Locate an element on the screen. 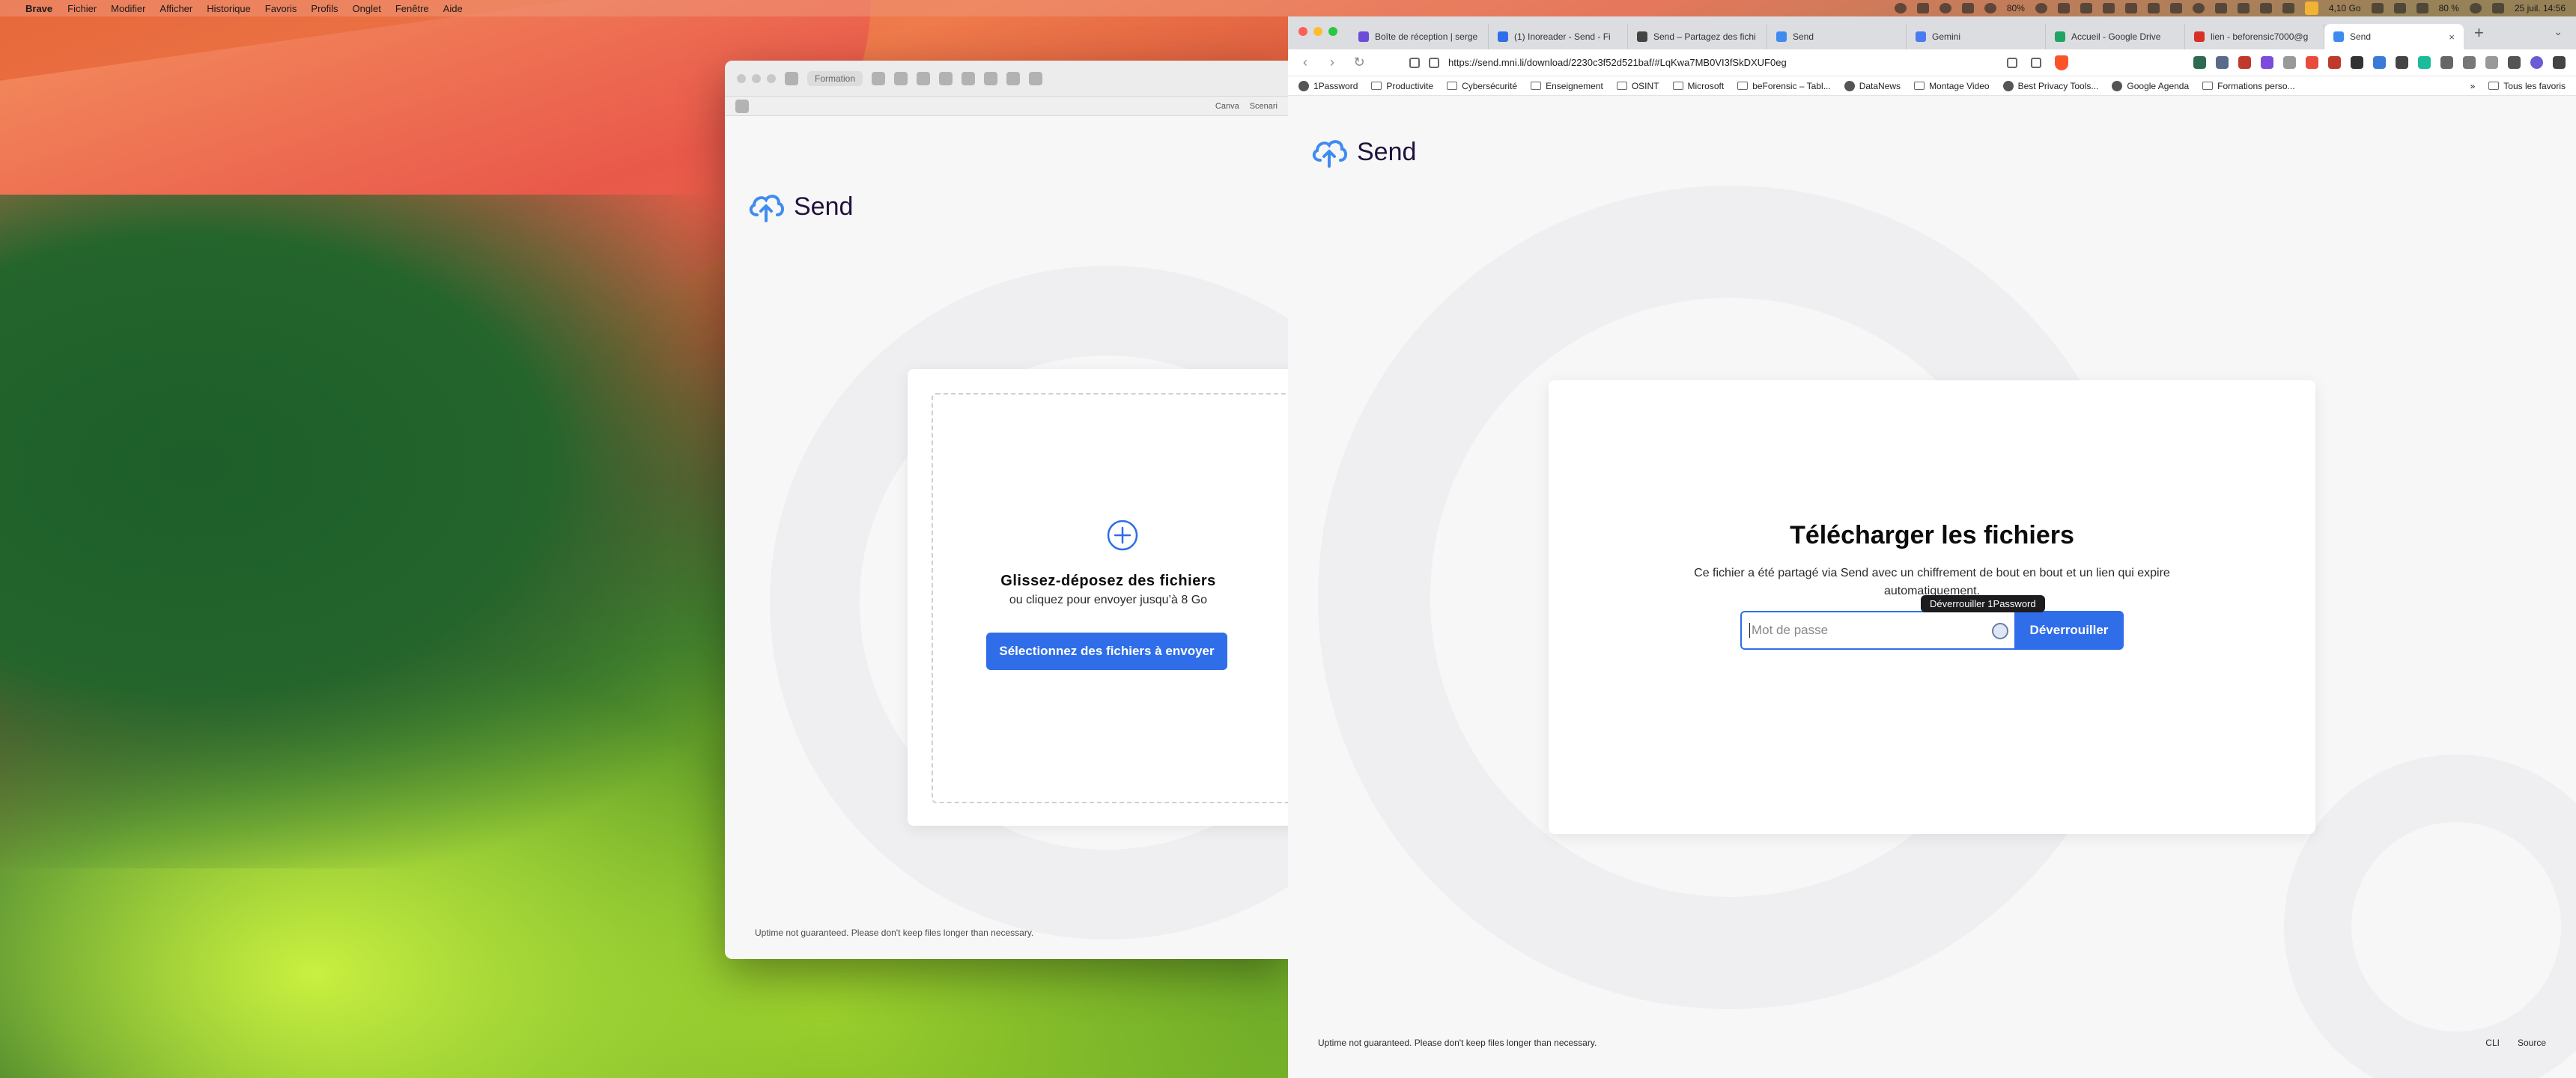 The height and width of the screenshot is (1078, 2576). browser-tab: Accueil - Google Drive is located at coordinates (2115, 36).